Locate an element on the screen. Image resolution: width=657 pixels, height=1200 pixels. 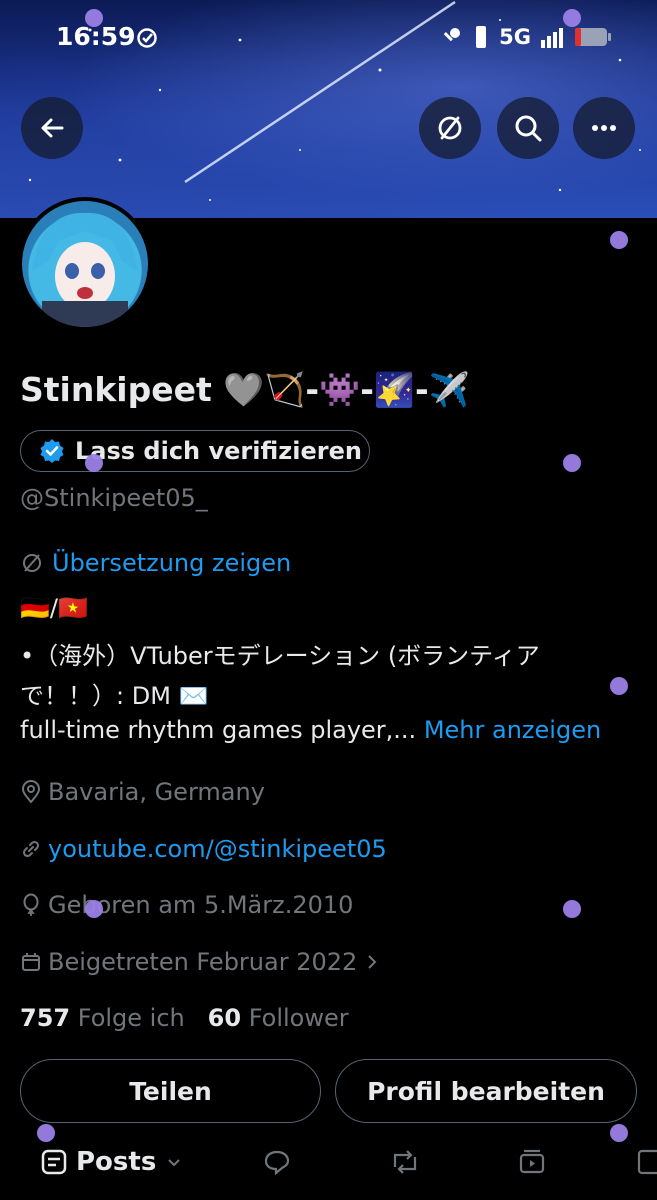
avatar-illustration is located at coordinates (85, 269).